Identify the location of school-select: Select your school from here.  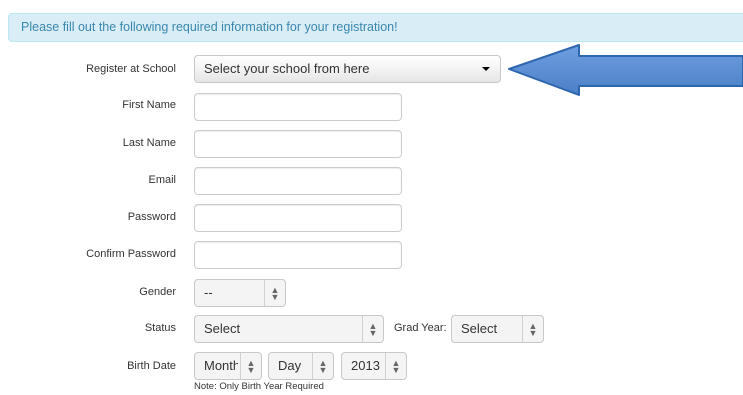
(347, 69).